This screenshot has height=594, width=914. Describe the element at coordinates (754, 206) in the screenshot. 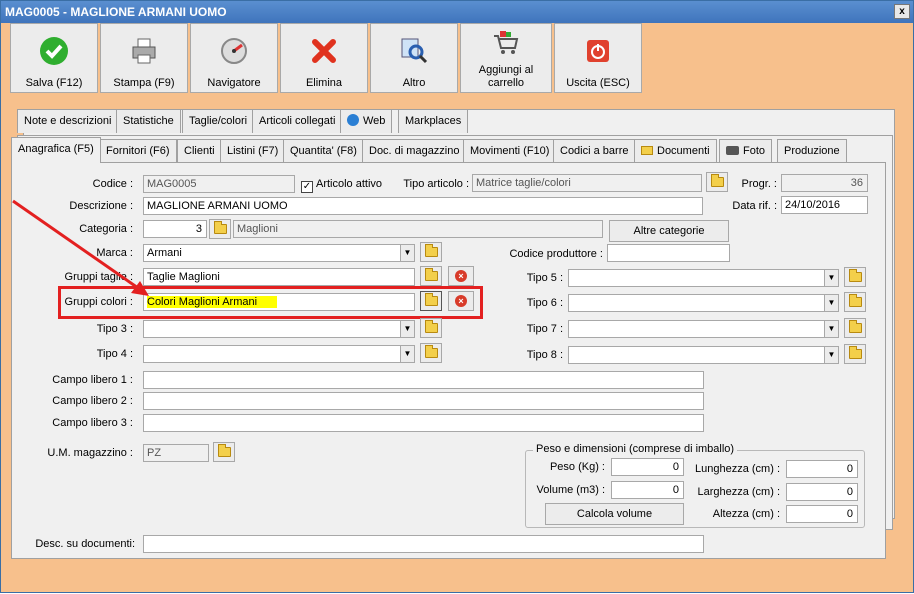

I see `data-rif-label: Data rif. :` at that location.